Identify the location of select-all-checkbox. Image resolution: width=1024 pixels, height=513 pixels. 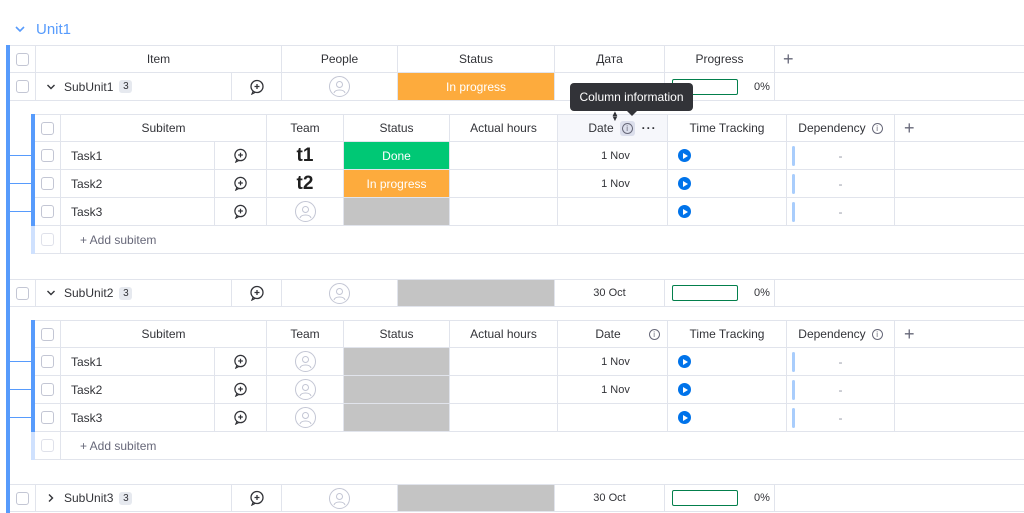
(22, 59).